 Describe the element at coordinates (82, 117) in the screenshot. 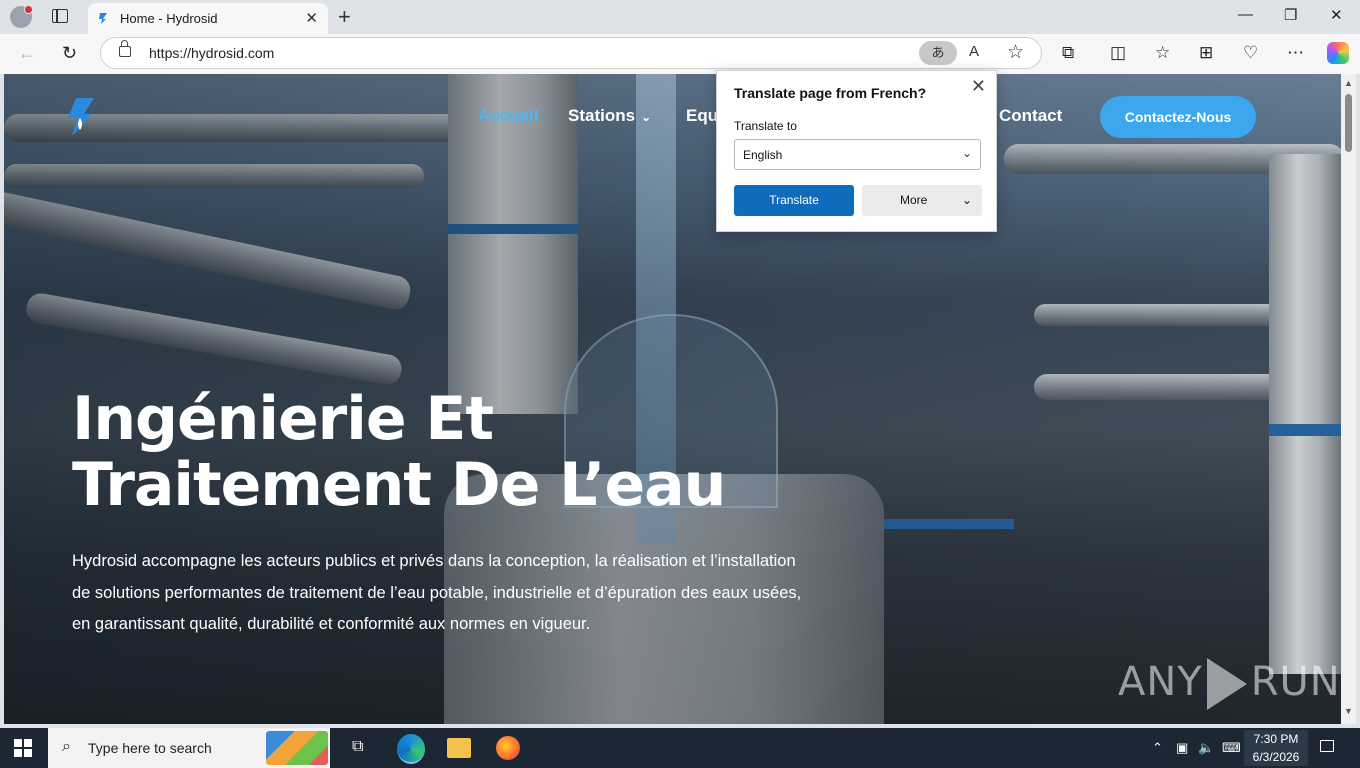

I see `hydrosid-logo` at that location.